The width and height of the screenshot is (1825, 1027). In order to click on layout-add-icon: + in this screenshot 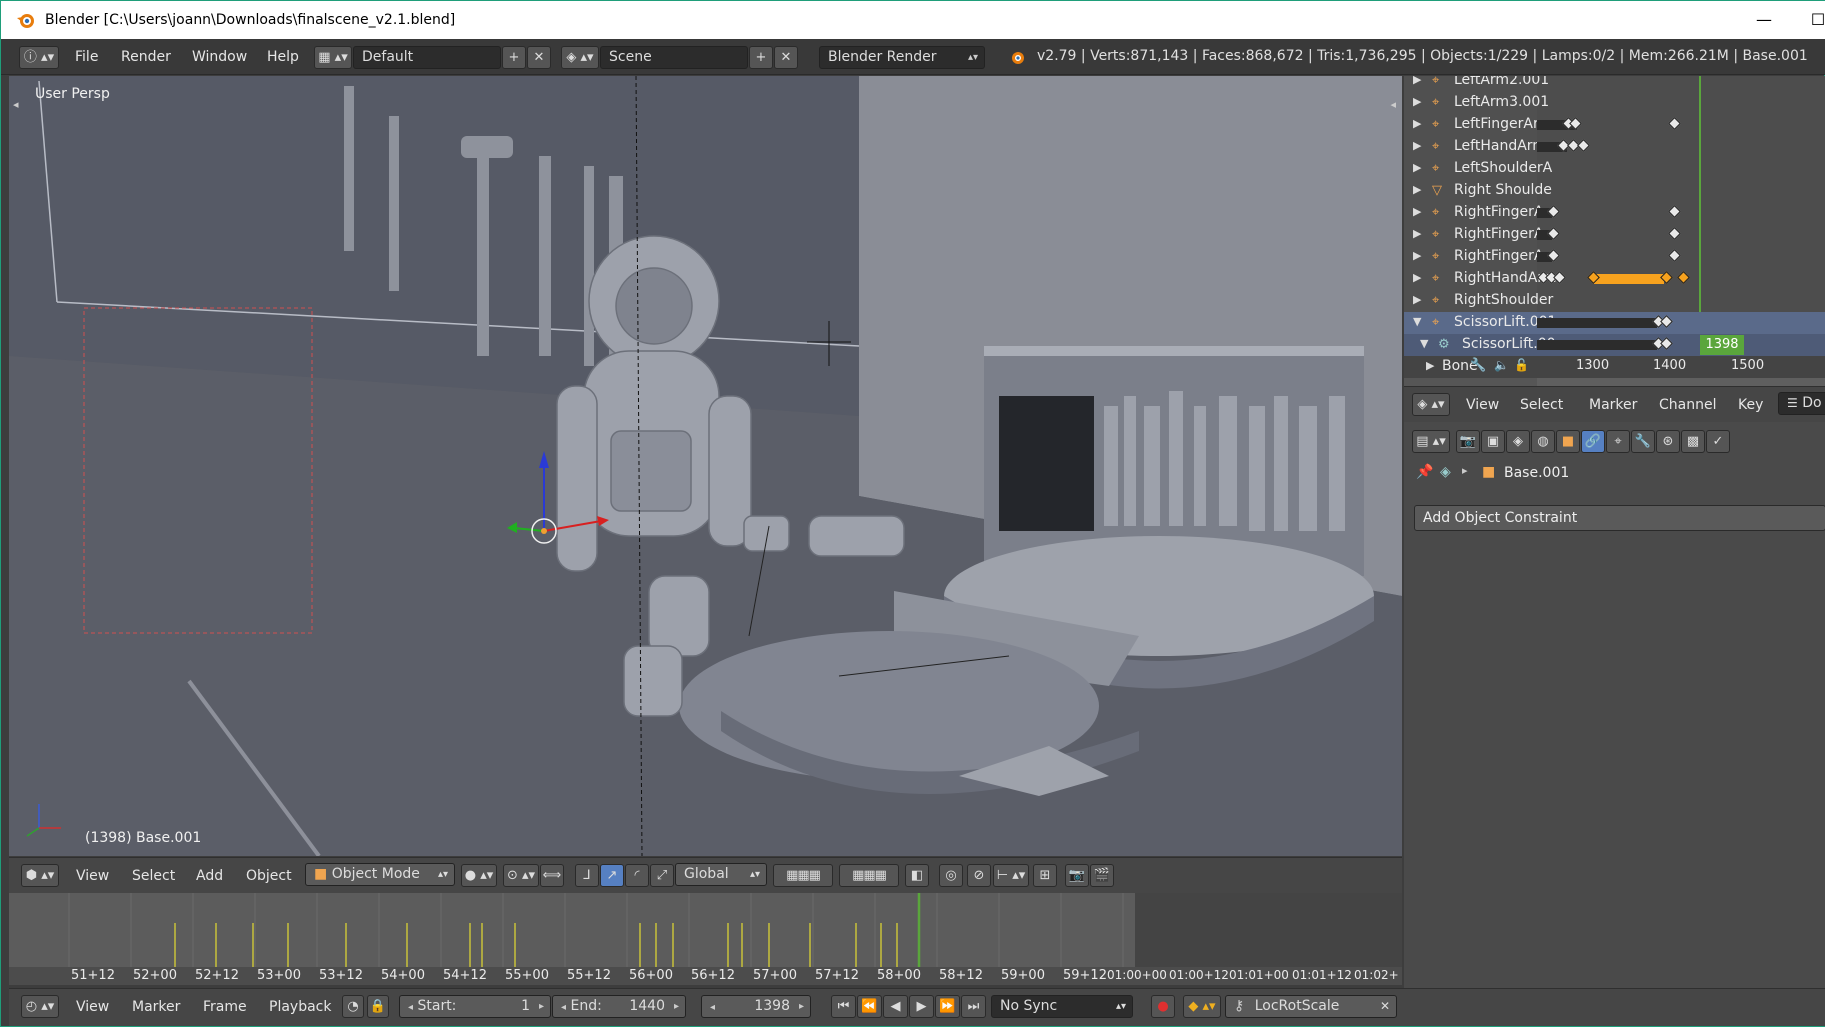, I will do `click(514, 57)`.